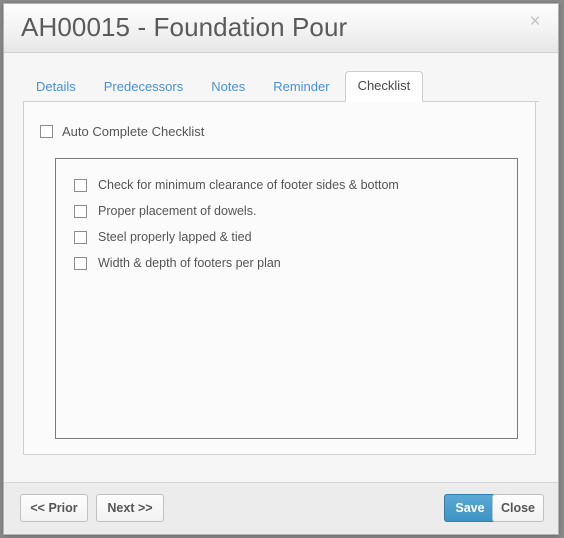 Image resolution: width=564 pixels, height=538 pixels. Describe the element at coordinates (295, 237) in the screenshot. I see `list-item: Steel properly lapped & tied` at that location.